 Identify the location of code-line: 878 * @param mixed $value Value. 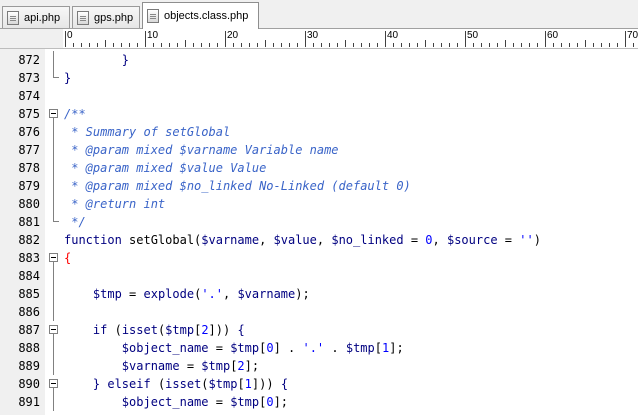
(319, 168).